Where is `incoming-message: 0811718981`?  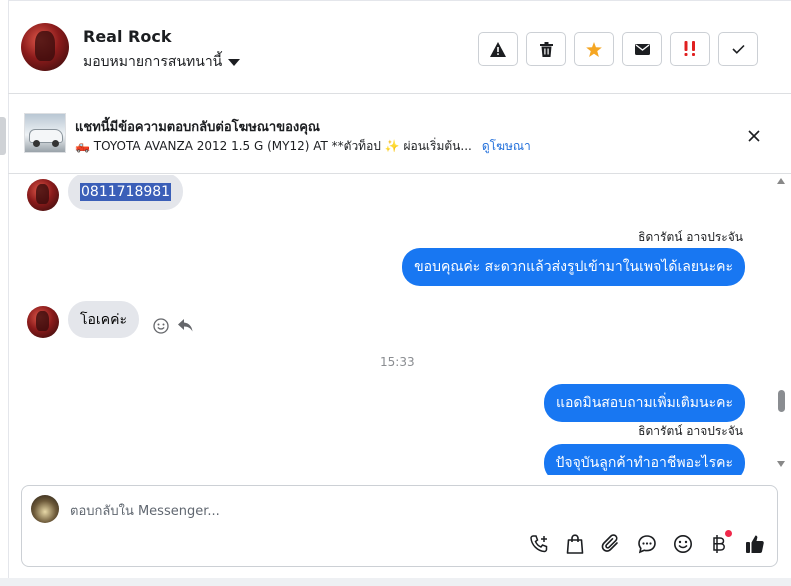 incoming-message: 0811718981 is located at coordinates (126, 192).